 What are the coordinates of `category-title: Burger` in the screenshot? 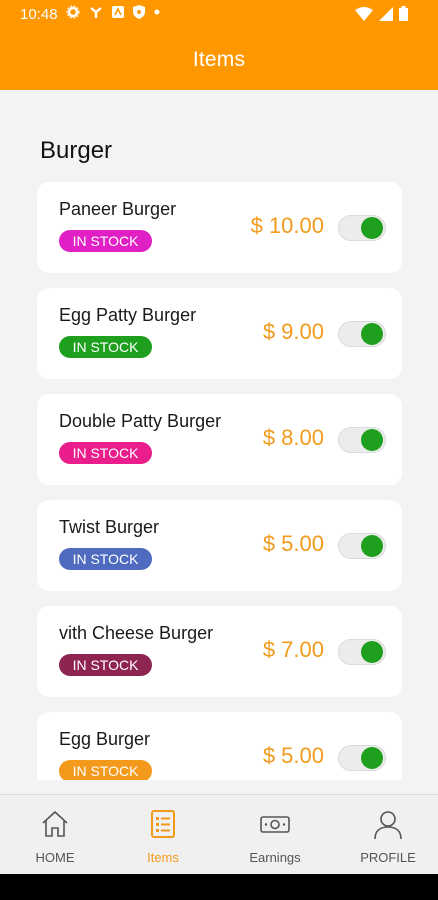 It's located at (76, 150).